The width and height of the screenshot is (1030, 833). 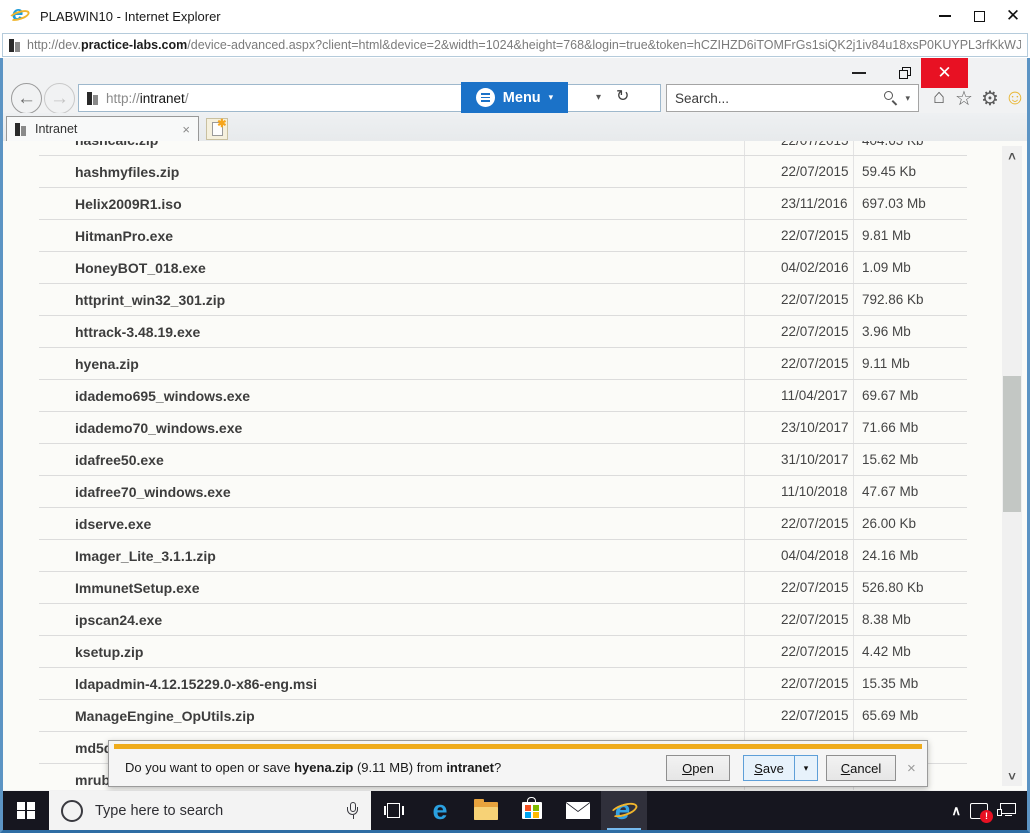 What do you see at coordinates (1012, 156) in the screenshot?
I see `scroll-up-arrow-icon: ˄` at bounding box center [1012, 156].